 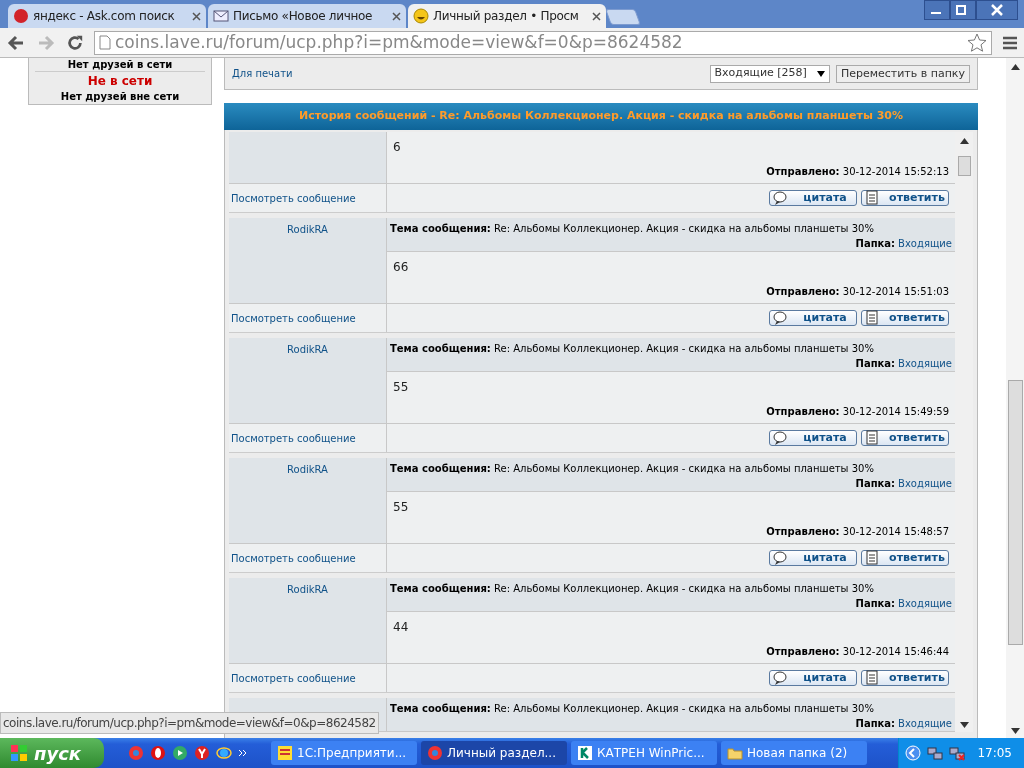 I want to click on inner-scrollbar, so click(x=964, y=432).